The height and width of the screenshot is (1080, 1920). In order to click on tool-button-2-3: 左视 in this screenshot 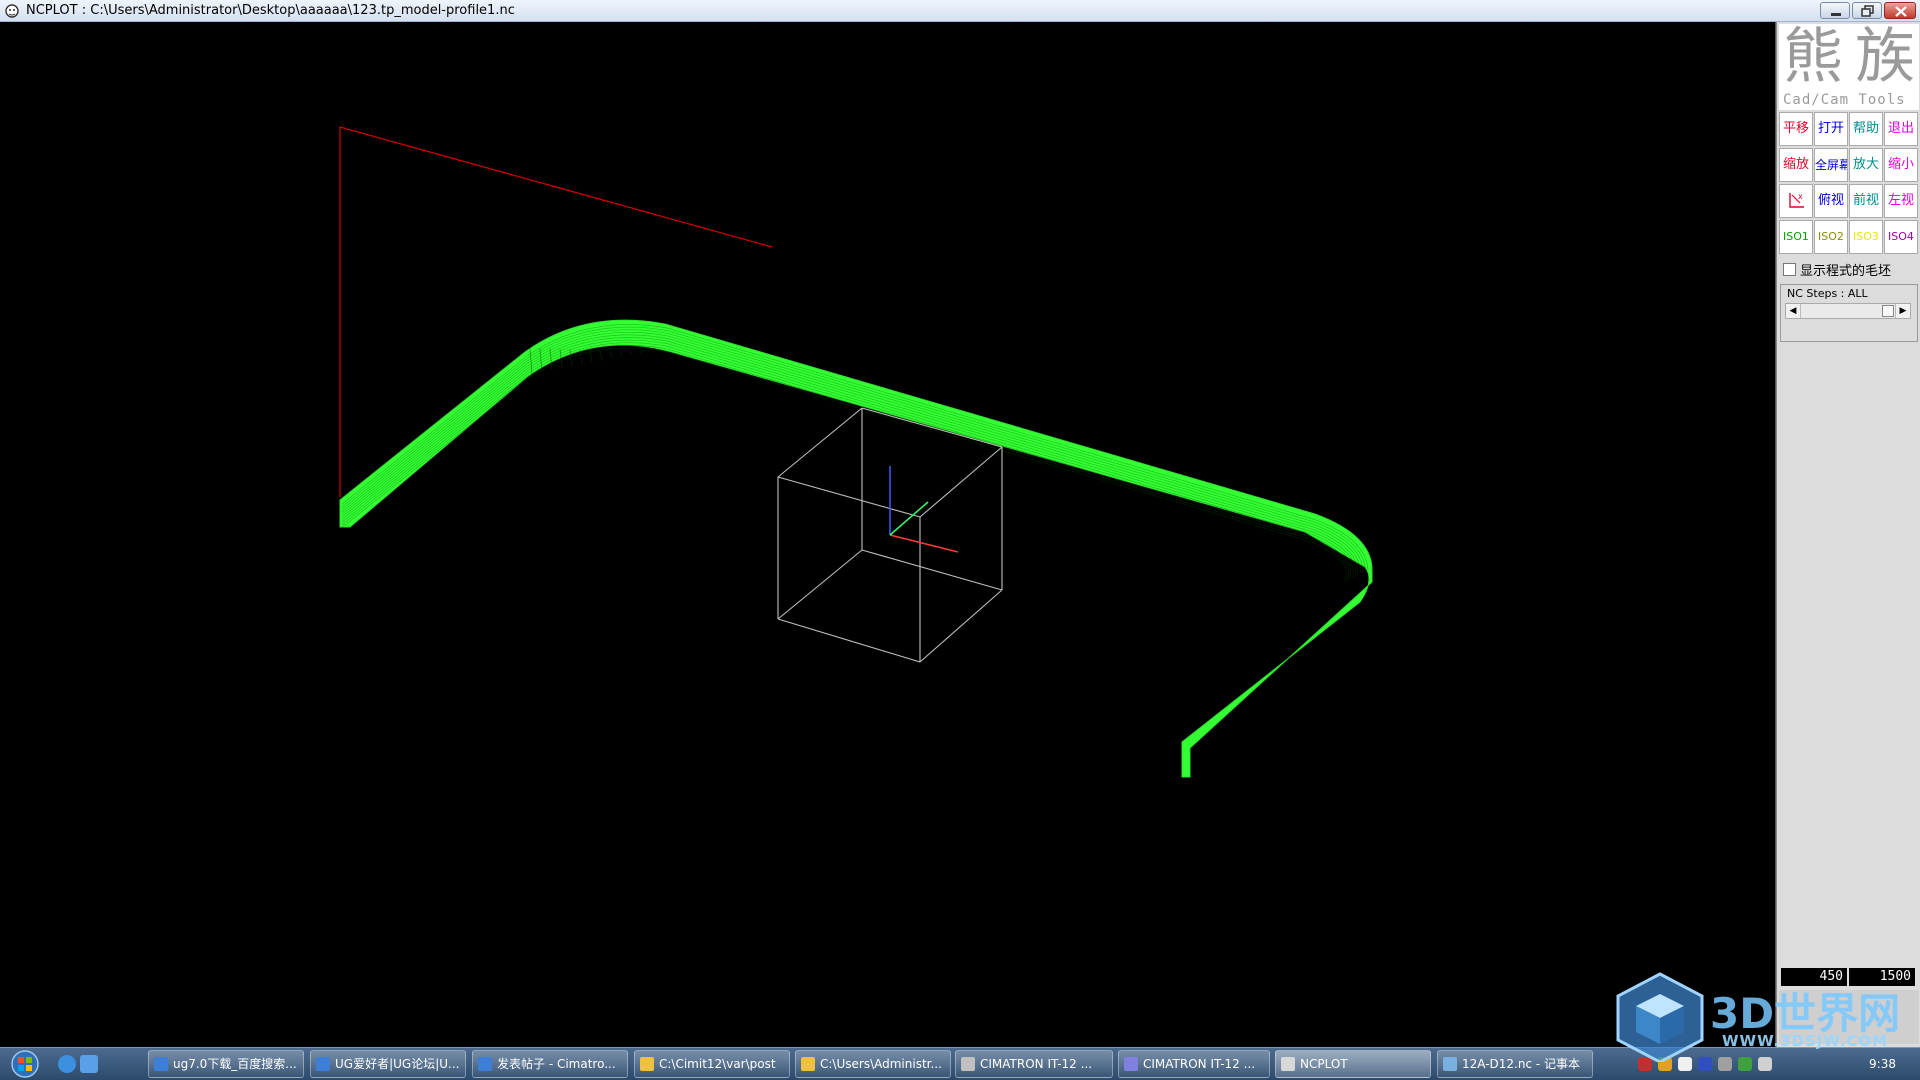, I will do `click(1901, 201)`.